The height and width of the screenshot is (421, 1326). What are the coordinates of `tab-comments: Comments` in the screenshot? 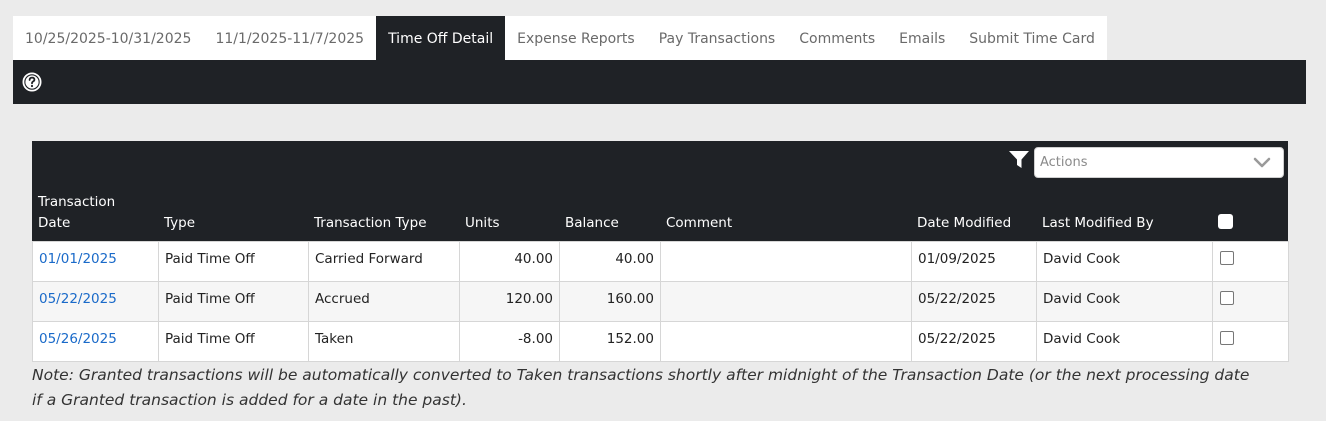 It's located at (837, 38).